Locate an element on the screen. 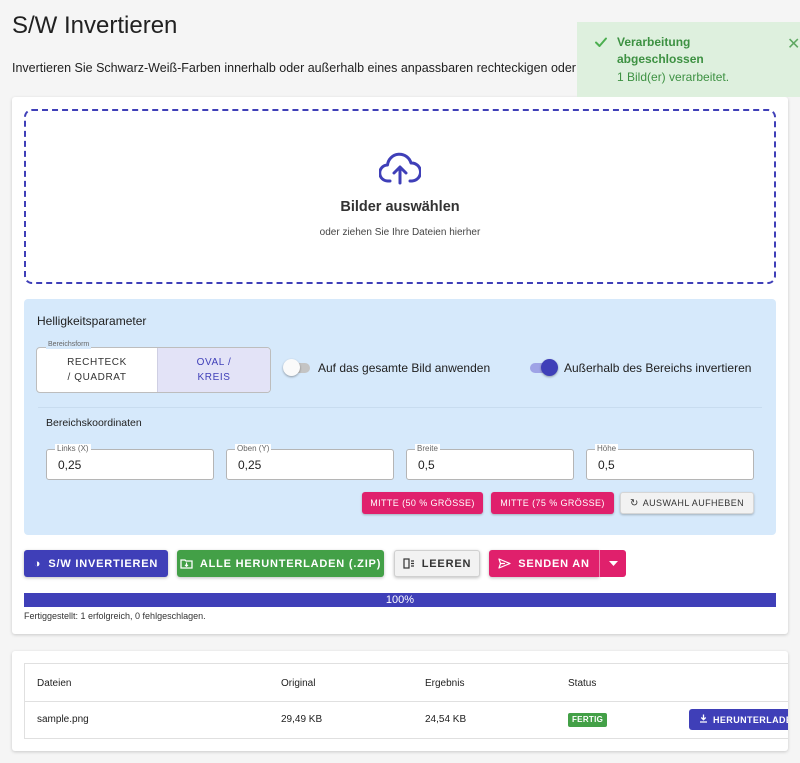 The image size is (800, 763). dropzone-title: Bilder auswählen is located at coordinates (400, 207).